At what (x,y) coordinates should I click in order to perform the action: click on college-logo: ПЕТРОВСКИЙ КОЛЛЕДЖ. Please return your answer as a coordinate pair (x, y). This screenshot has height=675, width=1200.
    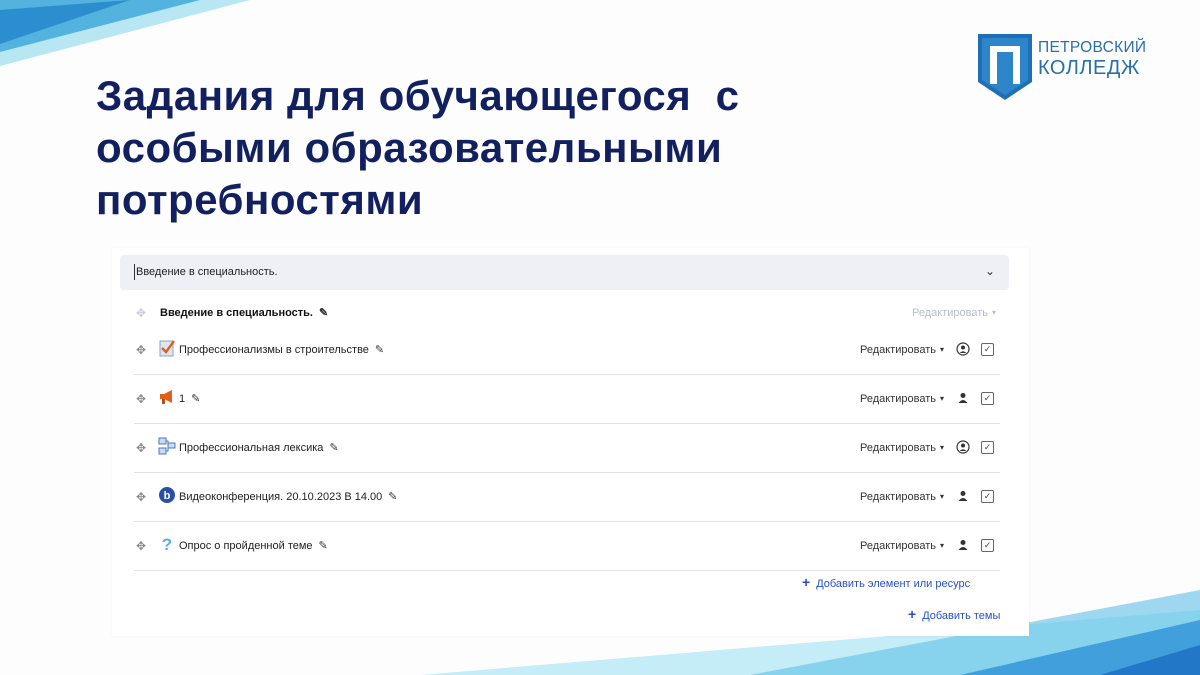
    Looking at the image, I should click on (1071, 68).